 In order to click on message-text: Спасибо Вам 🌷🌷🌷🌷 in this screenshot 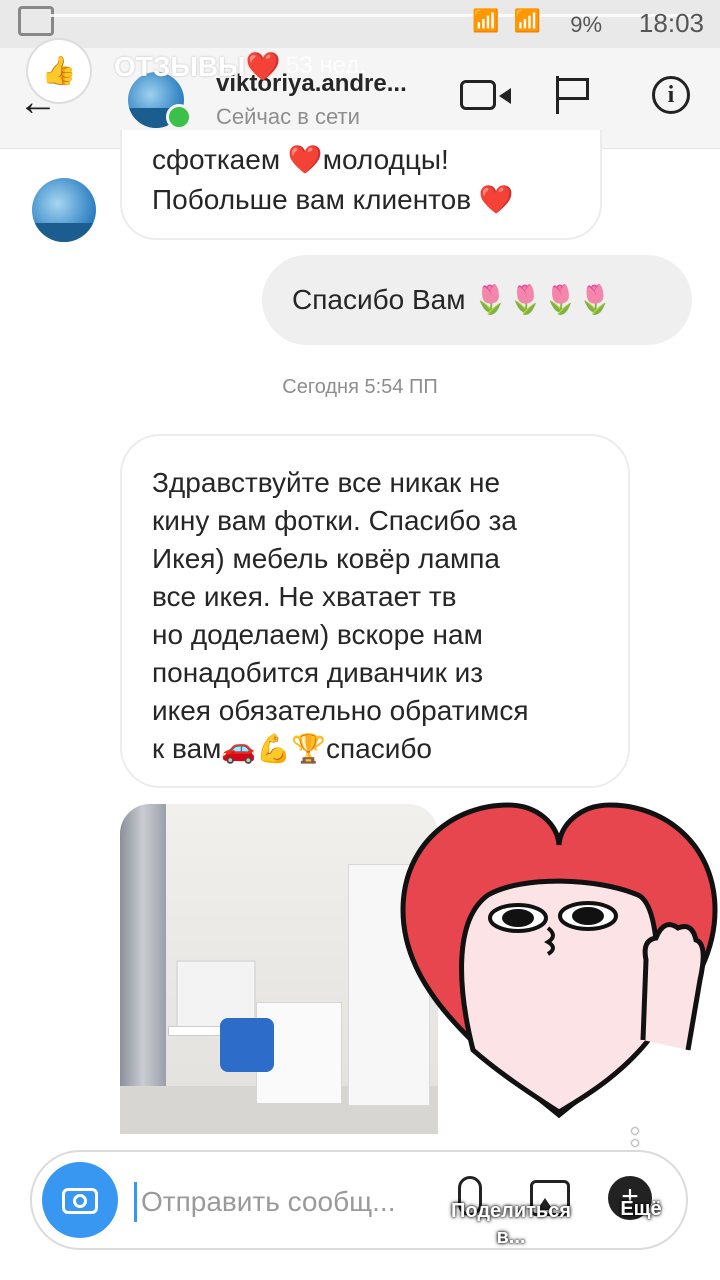, I will do `click(452, 299)`.